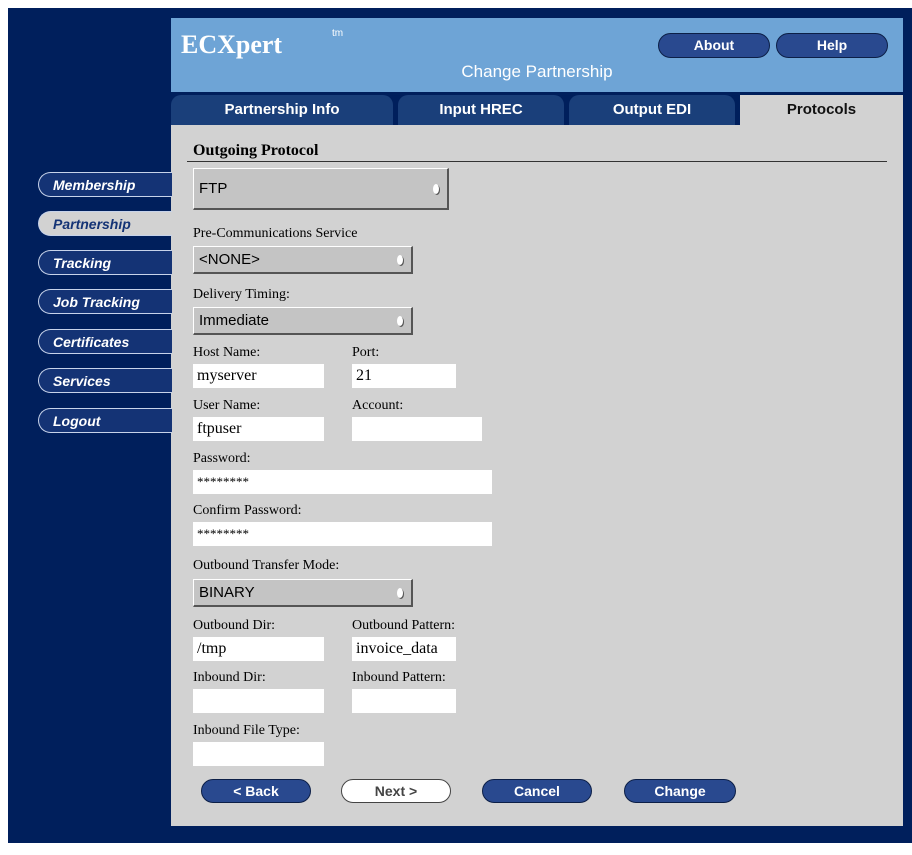 The height and width of the screenshot is (855, 912). I want to click on back-button: < Back, so click(256, 791).